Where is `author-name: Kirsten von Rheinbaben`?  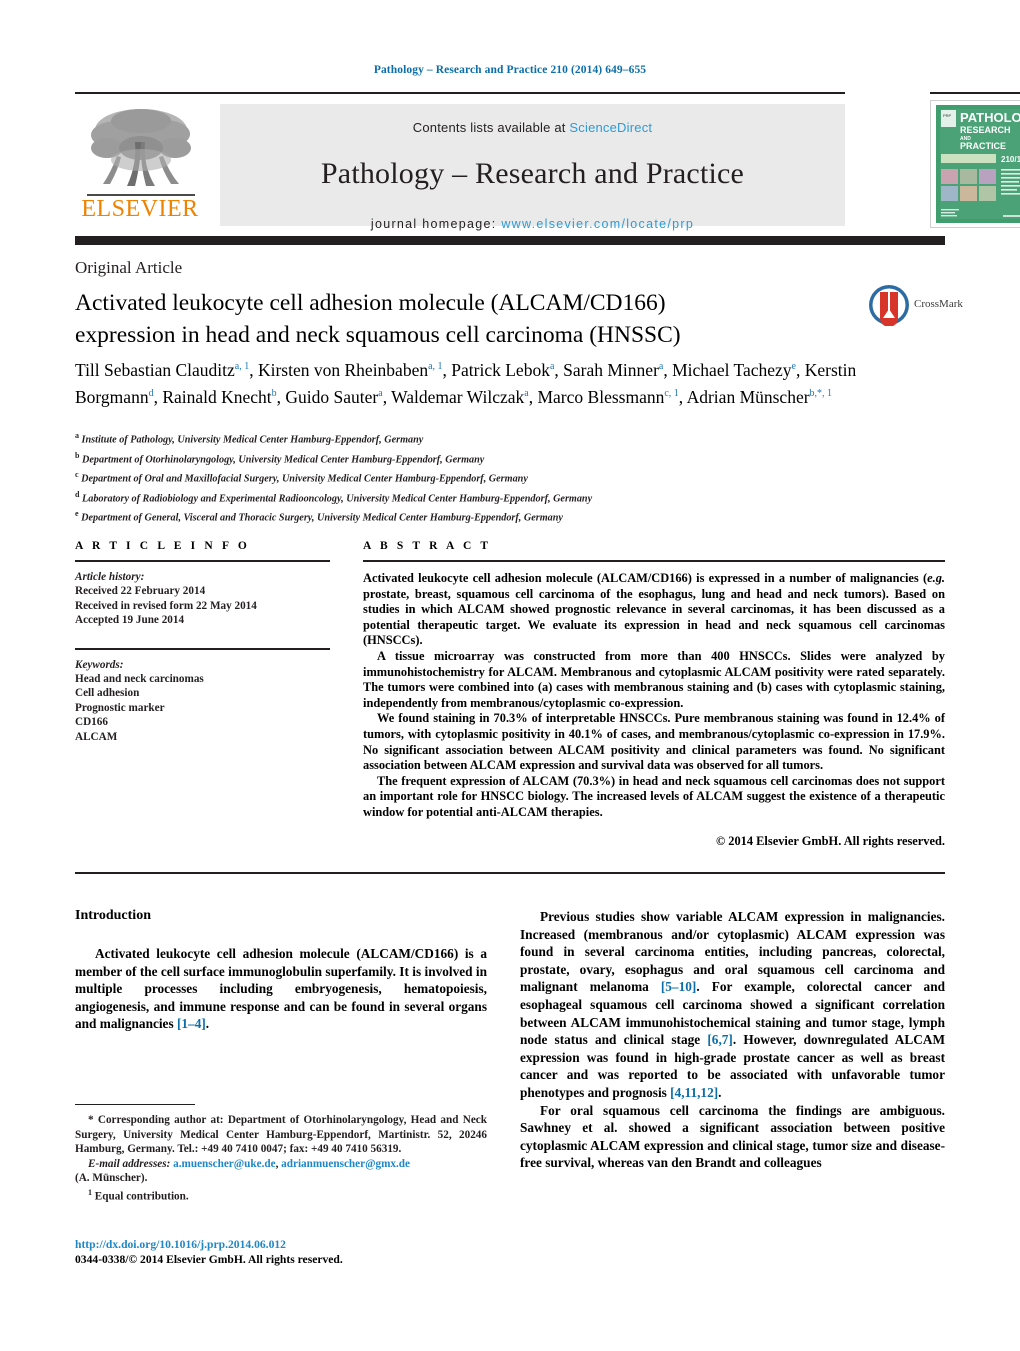 author-name: Kirsten von Rheinbaben is located at coordinates (343, 369).